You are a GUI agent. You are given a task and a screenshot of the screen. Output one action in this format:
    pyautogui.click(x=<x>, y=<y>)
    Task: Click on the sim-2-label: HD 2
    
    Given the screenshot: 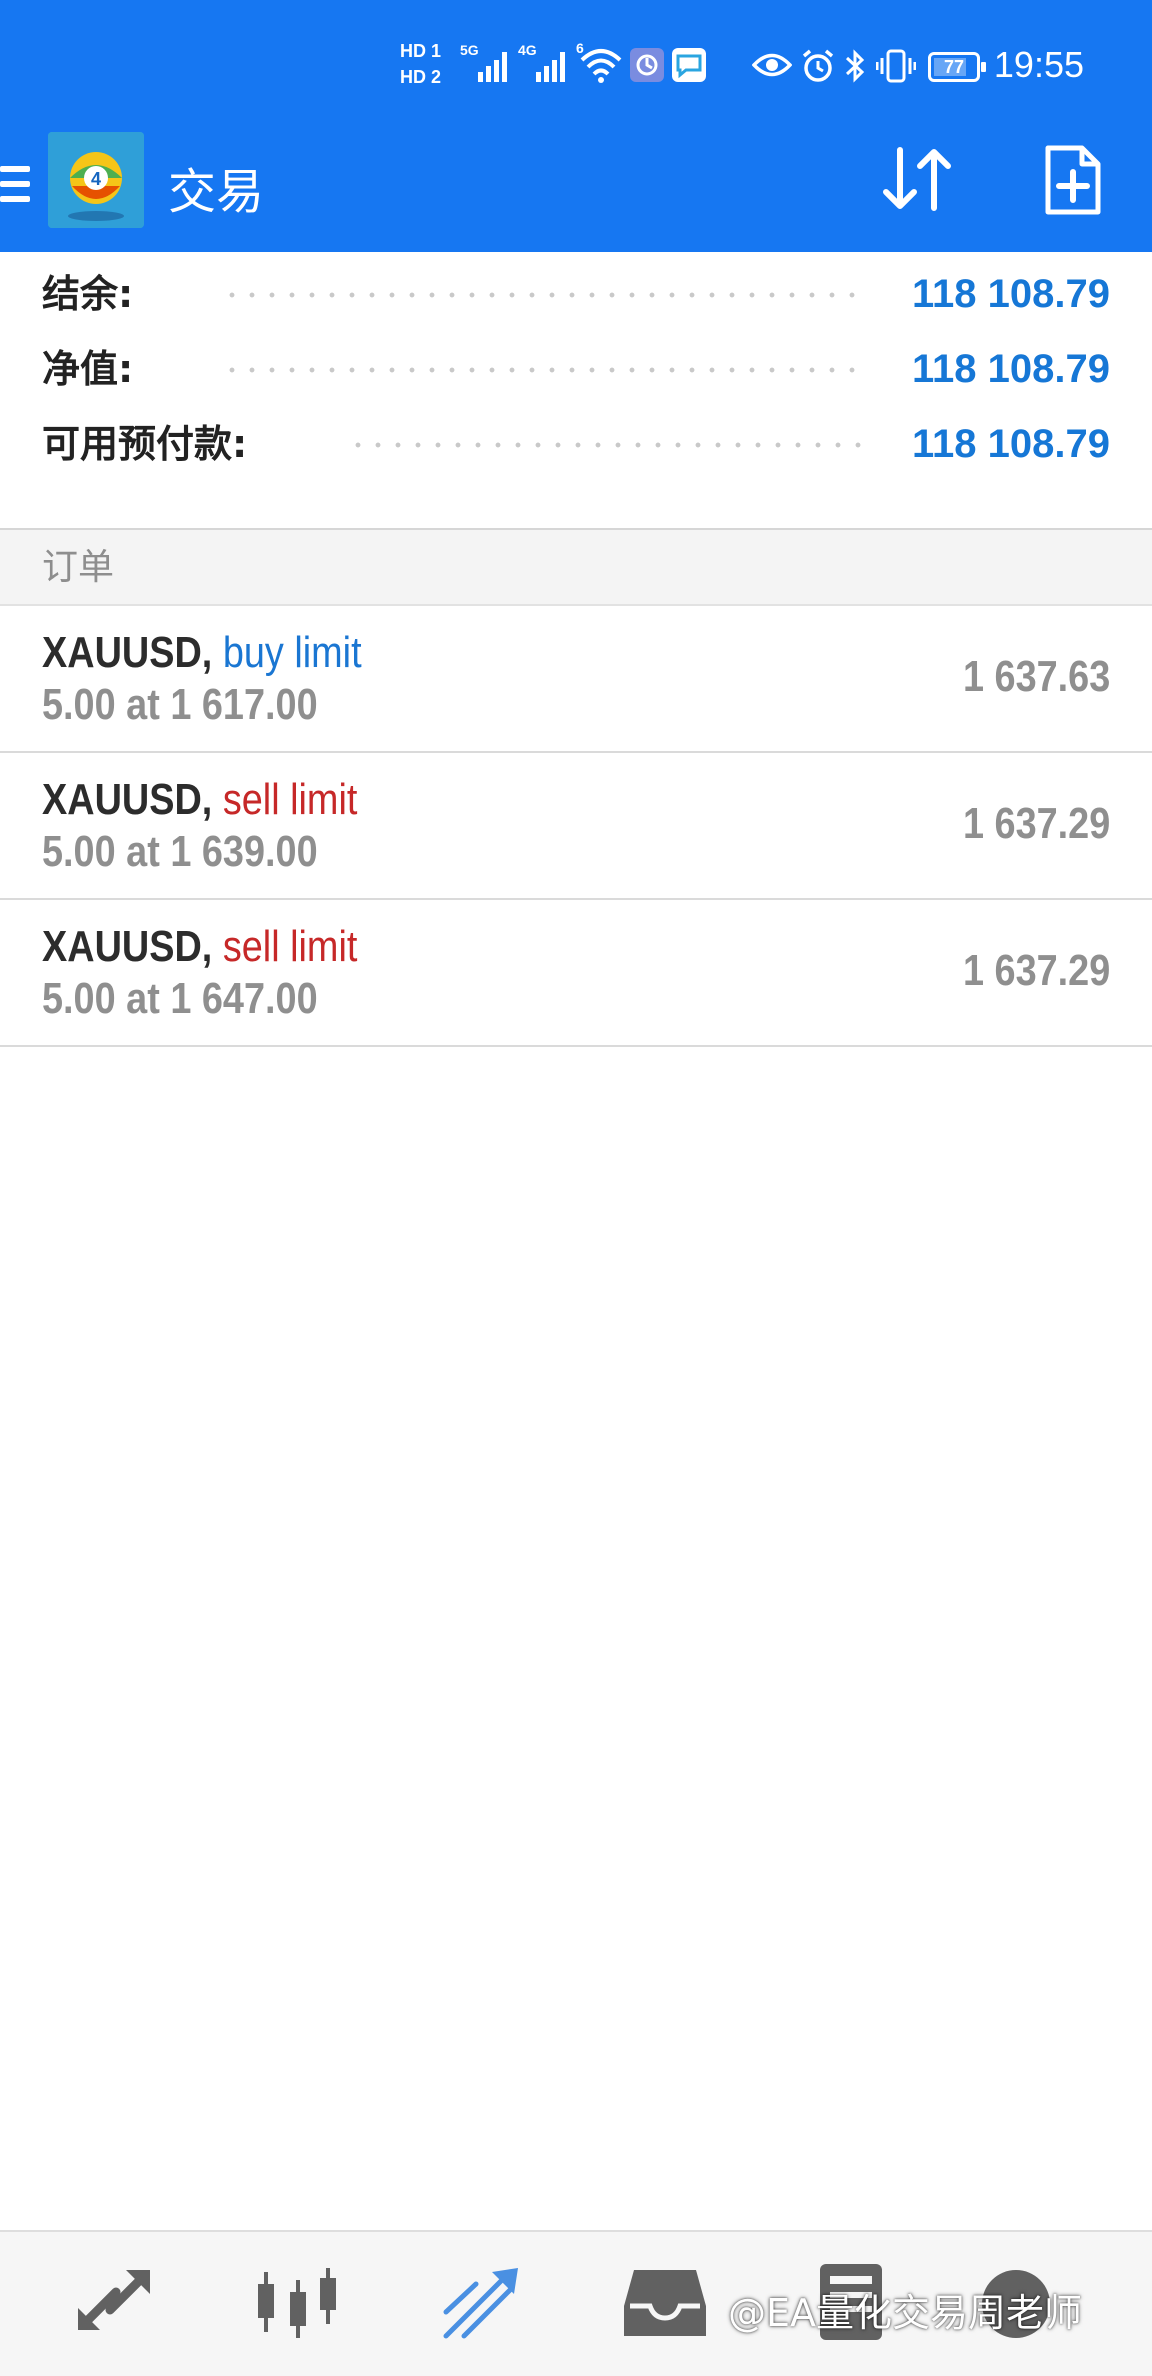 What is the action you would take?
    pyautogui.click(x=421, y=77)
    